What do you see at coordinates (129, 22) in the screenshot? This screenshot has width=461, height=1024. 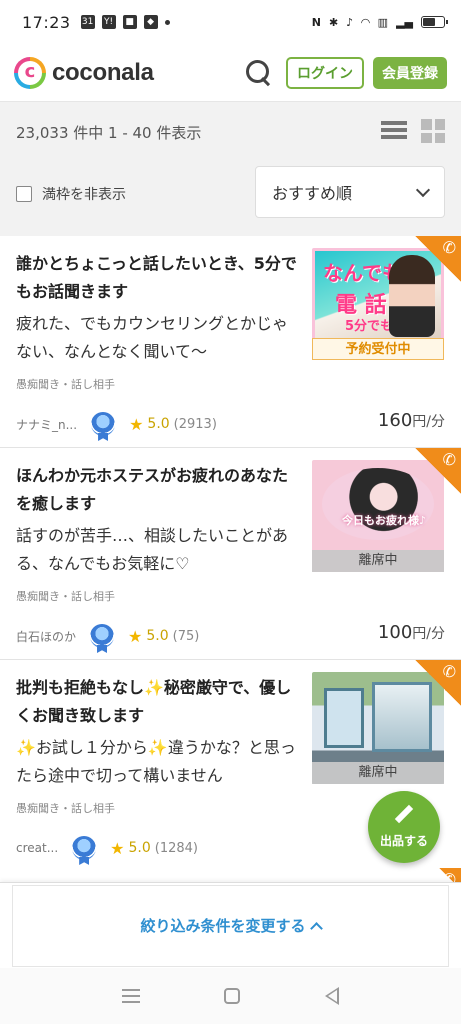 I see `note-icon: ■` at bounding box center [129, 22].